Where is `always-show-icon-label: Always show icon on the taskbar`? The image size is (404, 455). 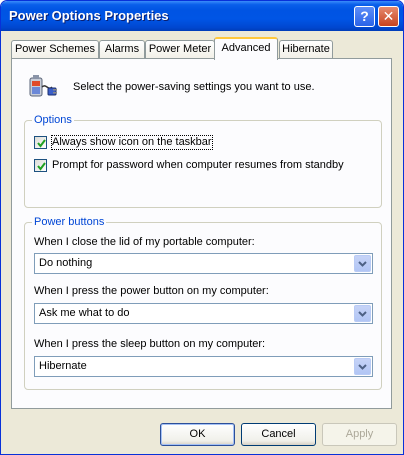
always-show-icon-label: Always show icon on the taskbar is located at coordinates (132, 142).